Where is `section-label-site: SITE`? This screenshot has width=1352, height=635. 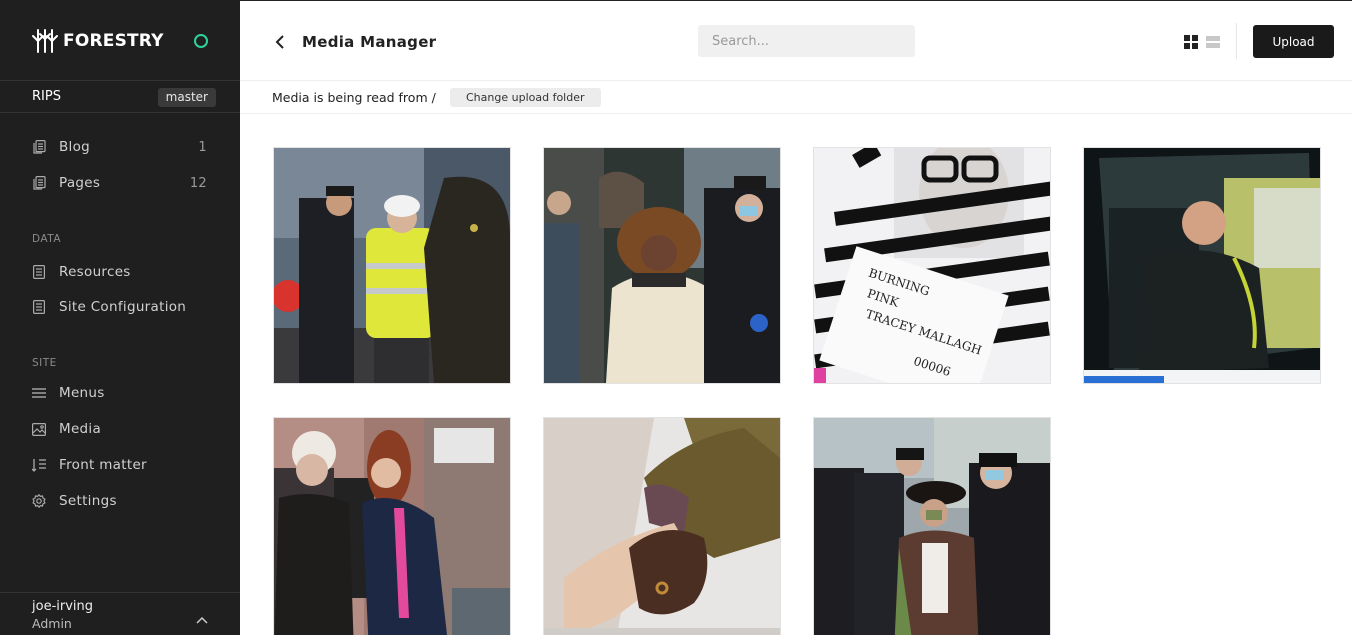
section-label-site: SITE is located at coordinates (44, 363).